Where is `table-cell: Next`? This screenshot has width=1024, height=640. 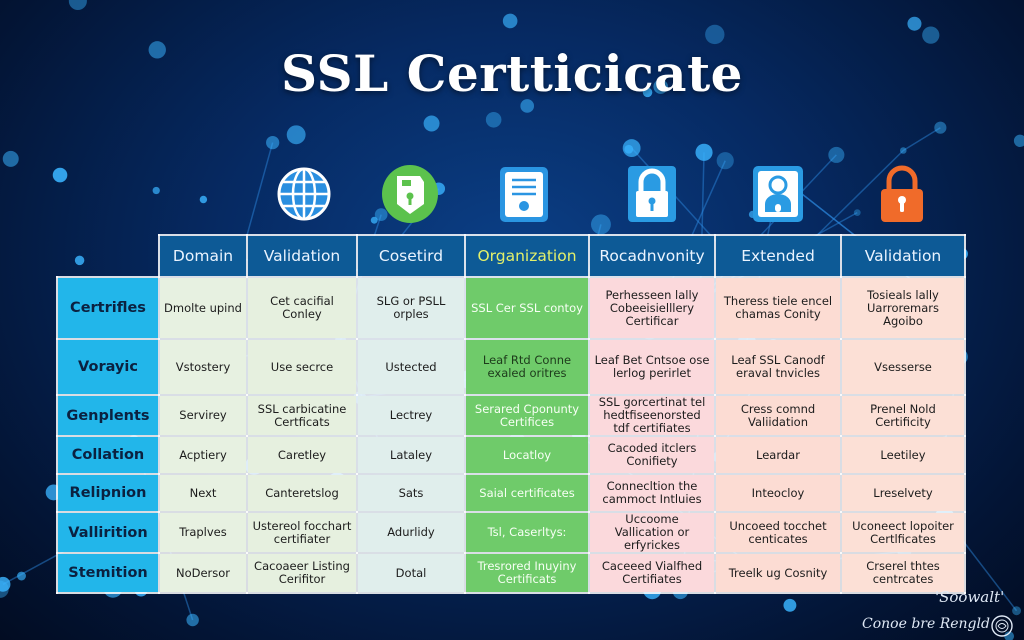
table-cell: Next is located at coordinates (203, 493).